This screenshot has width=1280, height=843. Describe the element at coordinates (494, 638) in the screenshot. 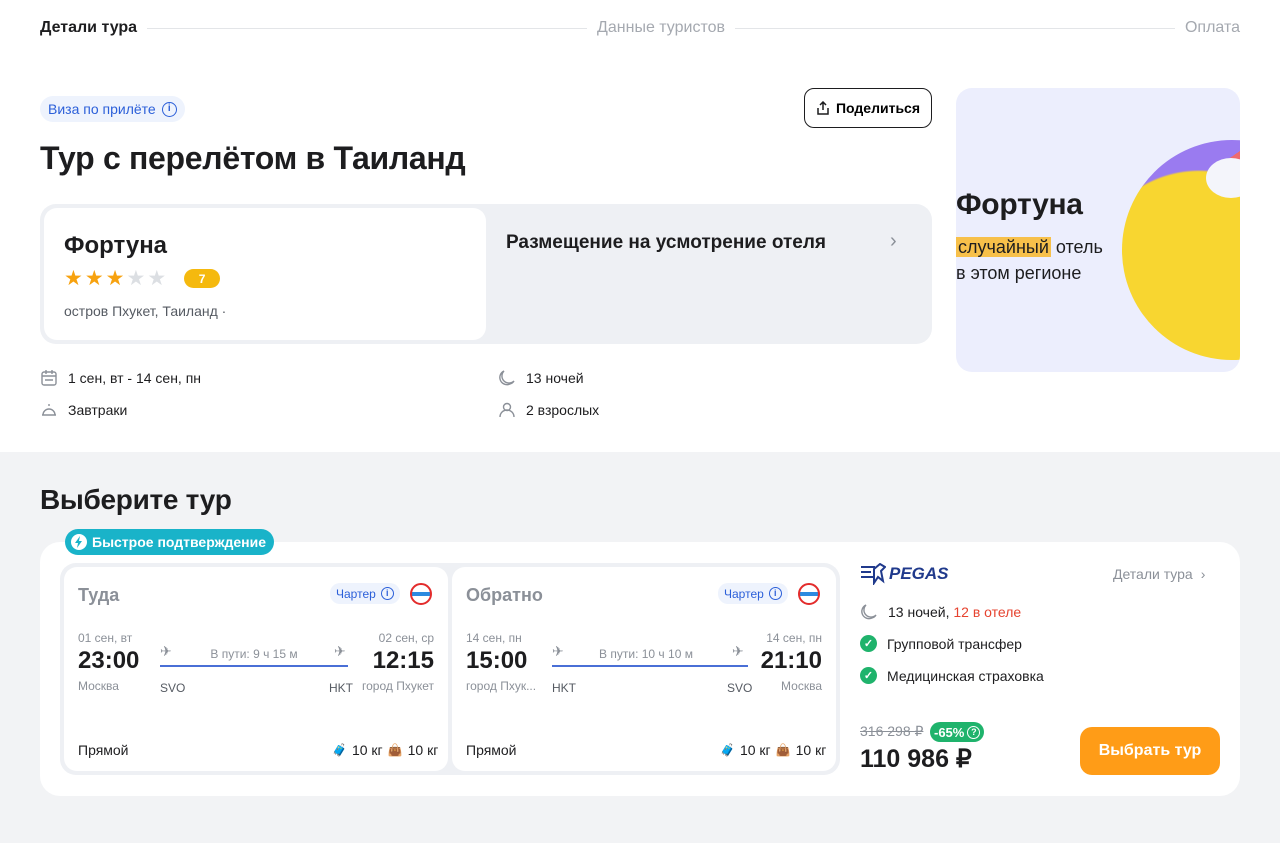

I see `departure-date: 14 сен, пн` at that location.